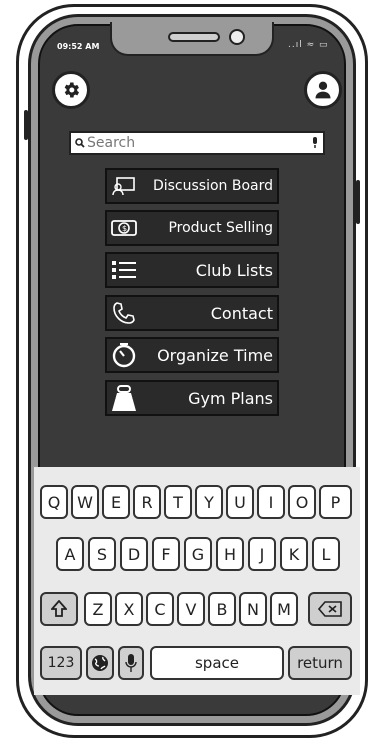 The width and height of the screenshot is (383, 744). I want to click on menu-label: Product Selling, so click(220, 228).